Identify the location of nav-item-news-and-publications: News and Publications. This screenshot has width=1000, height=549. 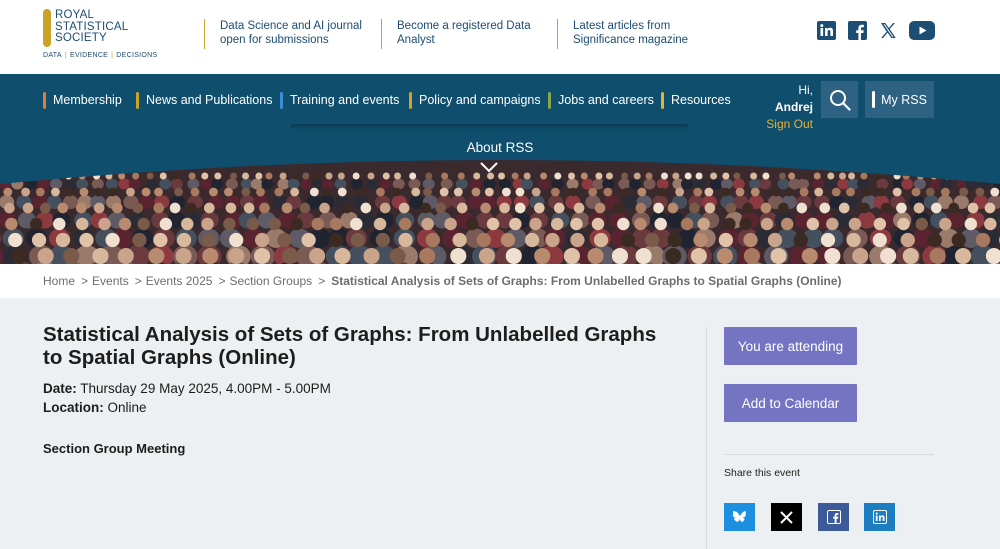
(204, 100).